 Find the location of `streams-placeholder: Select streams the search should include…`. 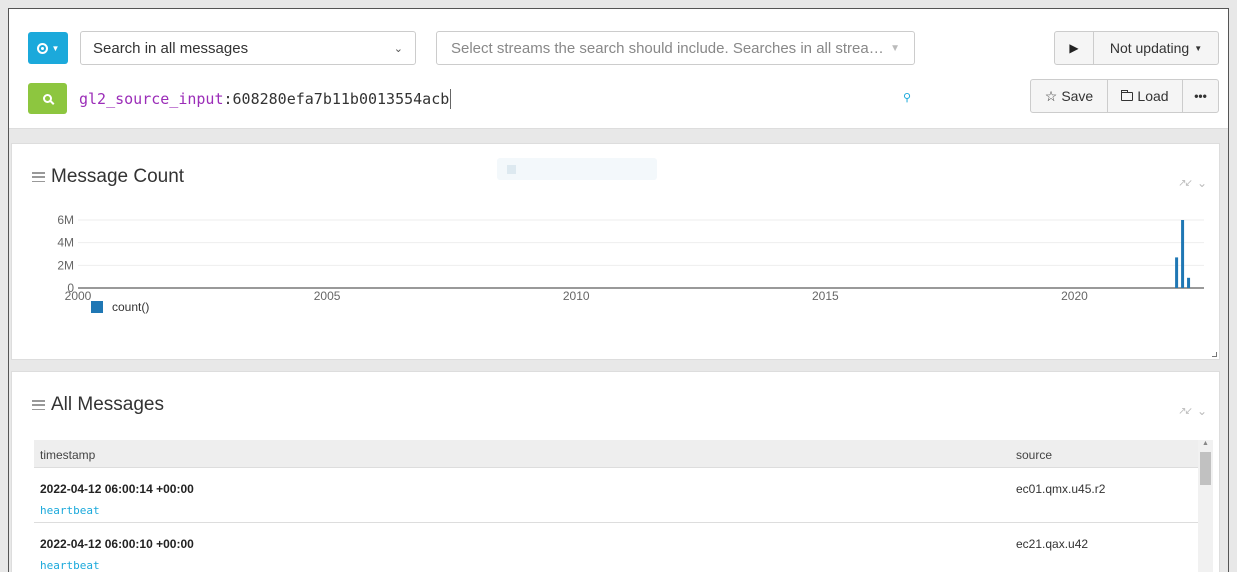

streams-placeholder: Select streams the search should include… is located at coordinates (667, 48).